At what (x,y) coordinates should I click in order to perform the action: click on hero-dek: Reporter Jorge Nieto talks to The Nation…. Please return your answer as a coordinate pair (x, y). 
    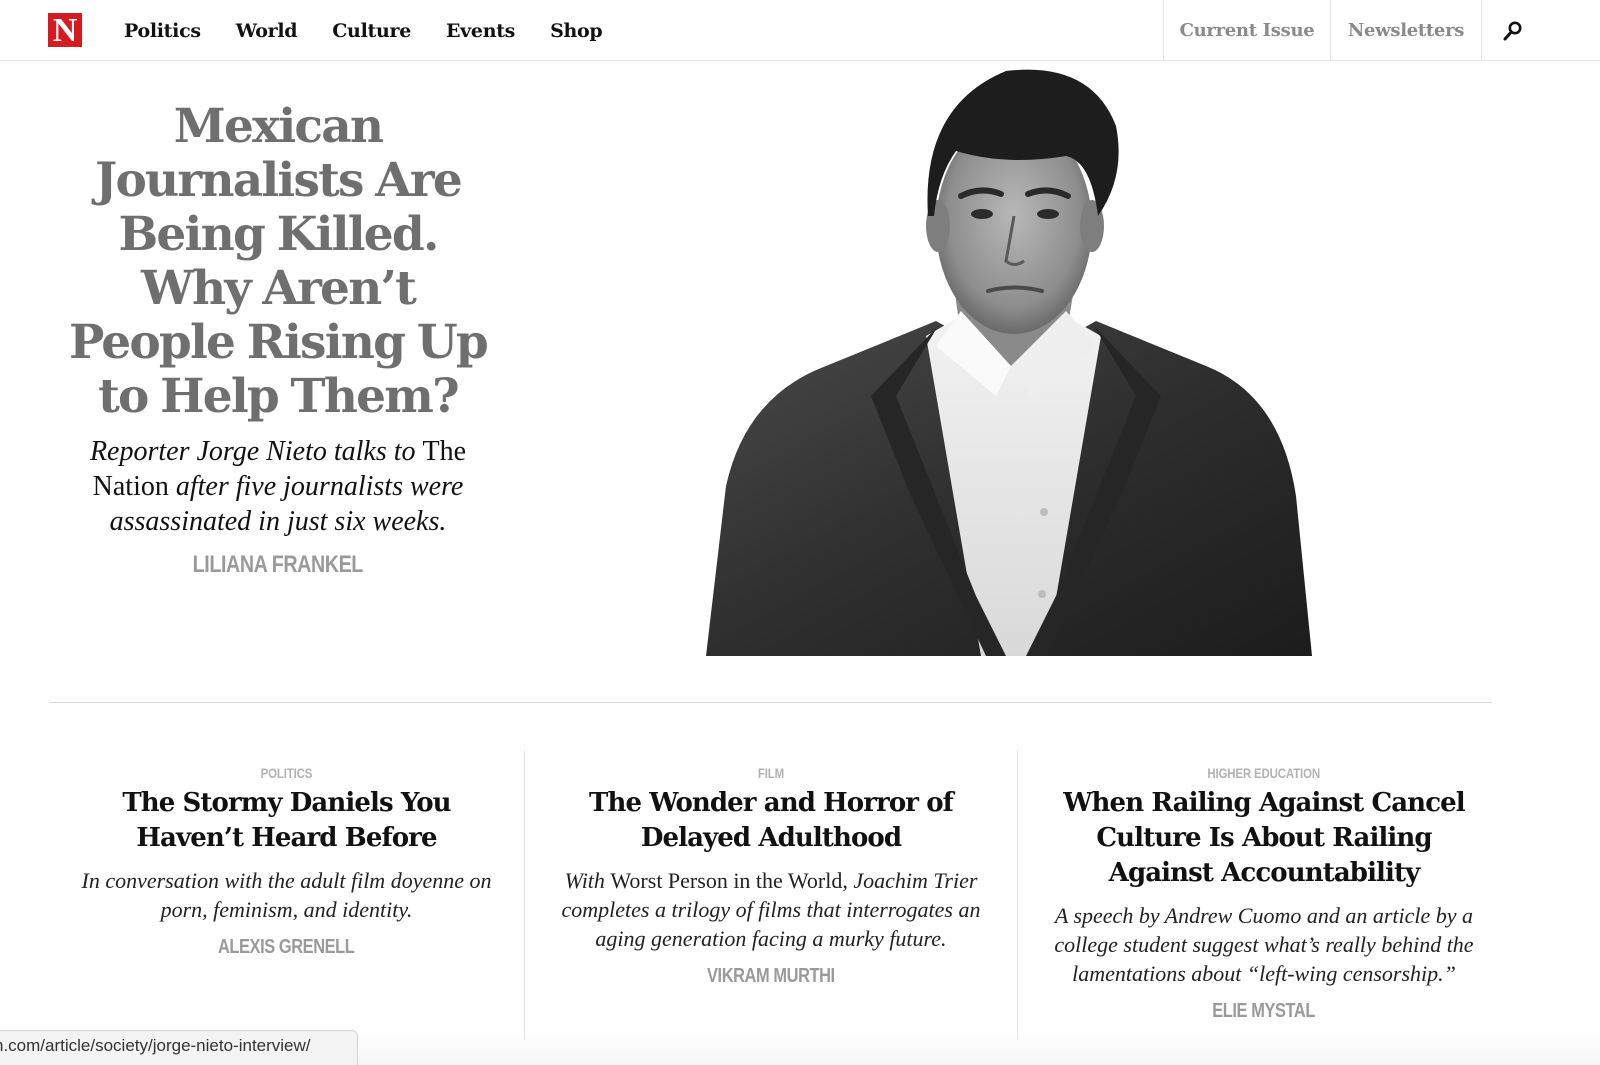
    Looking at the image, I should click on (278, 486).